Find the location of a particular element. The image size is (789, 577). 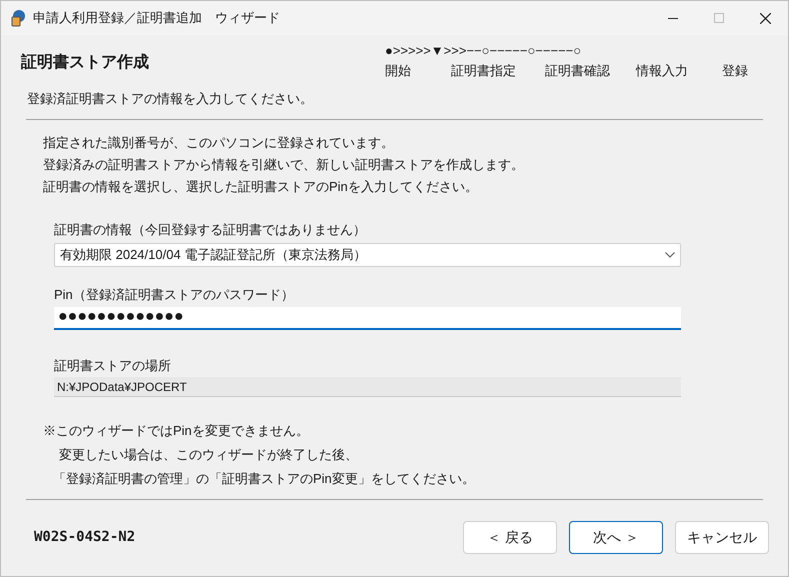

intro-text: 証明書の情報を選択し、選択した証明書ストアのPinを入力してください。 is located at coordinates (261, 187).